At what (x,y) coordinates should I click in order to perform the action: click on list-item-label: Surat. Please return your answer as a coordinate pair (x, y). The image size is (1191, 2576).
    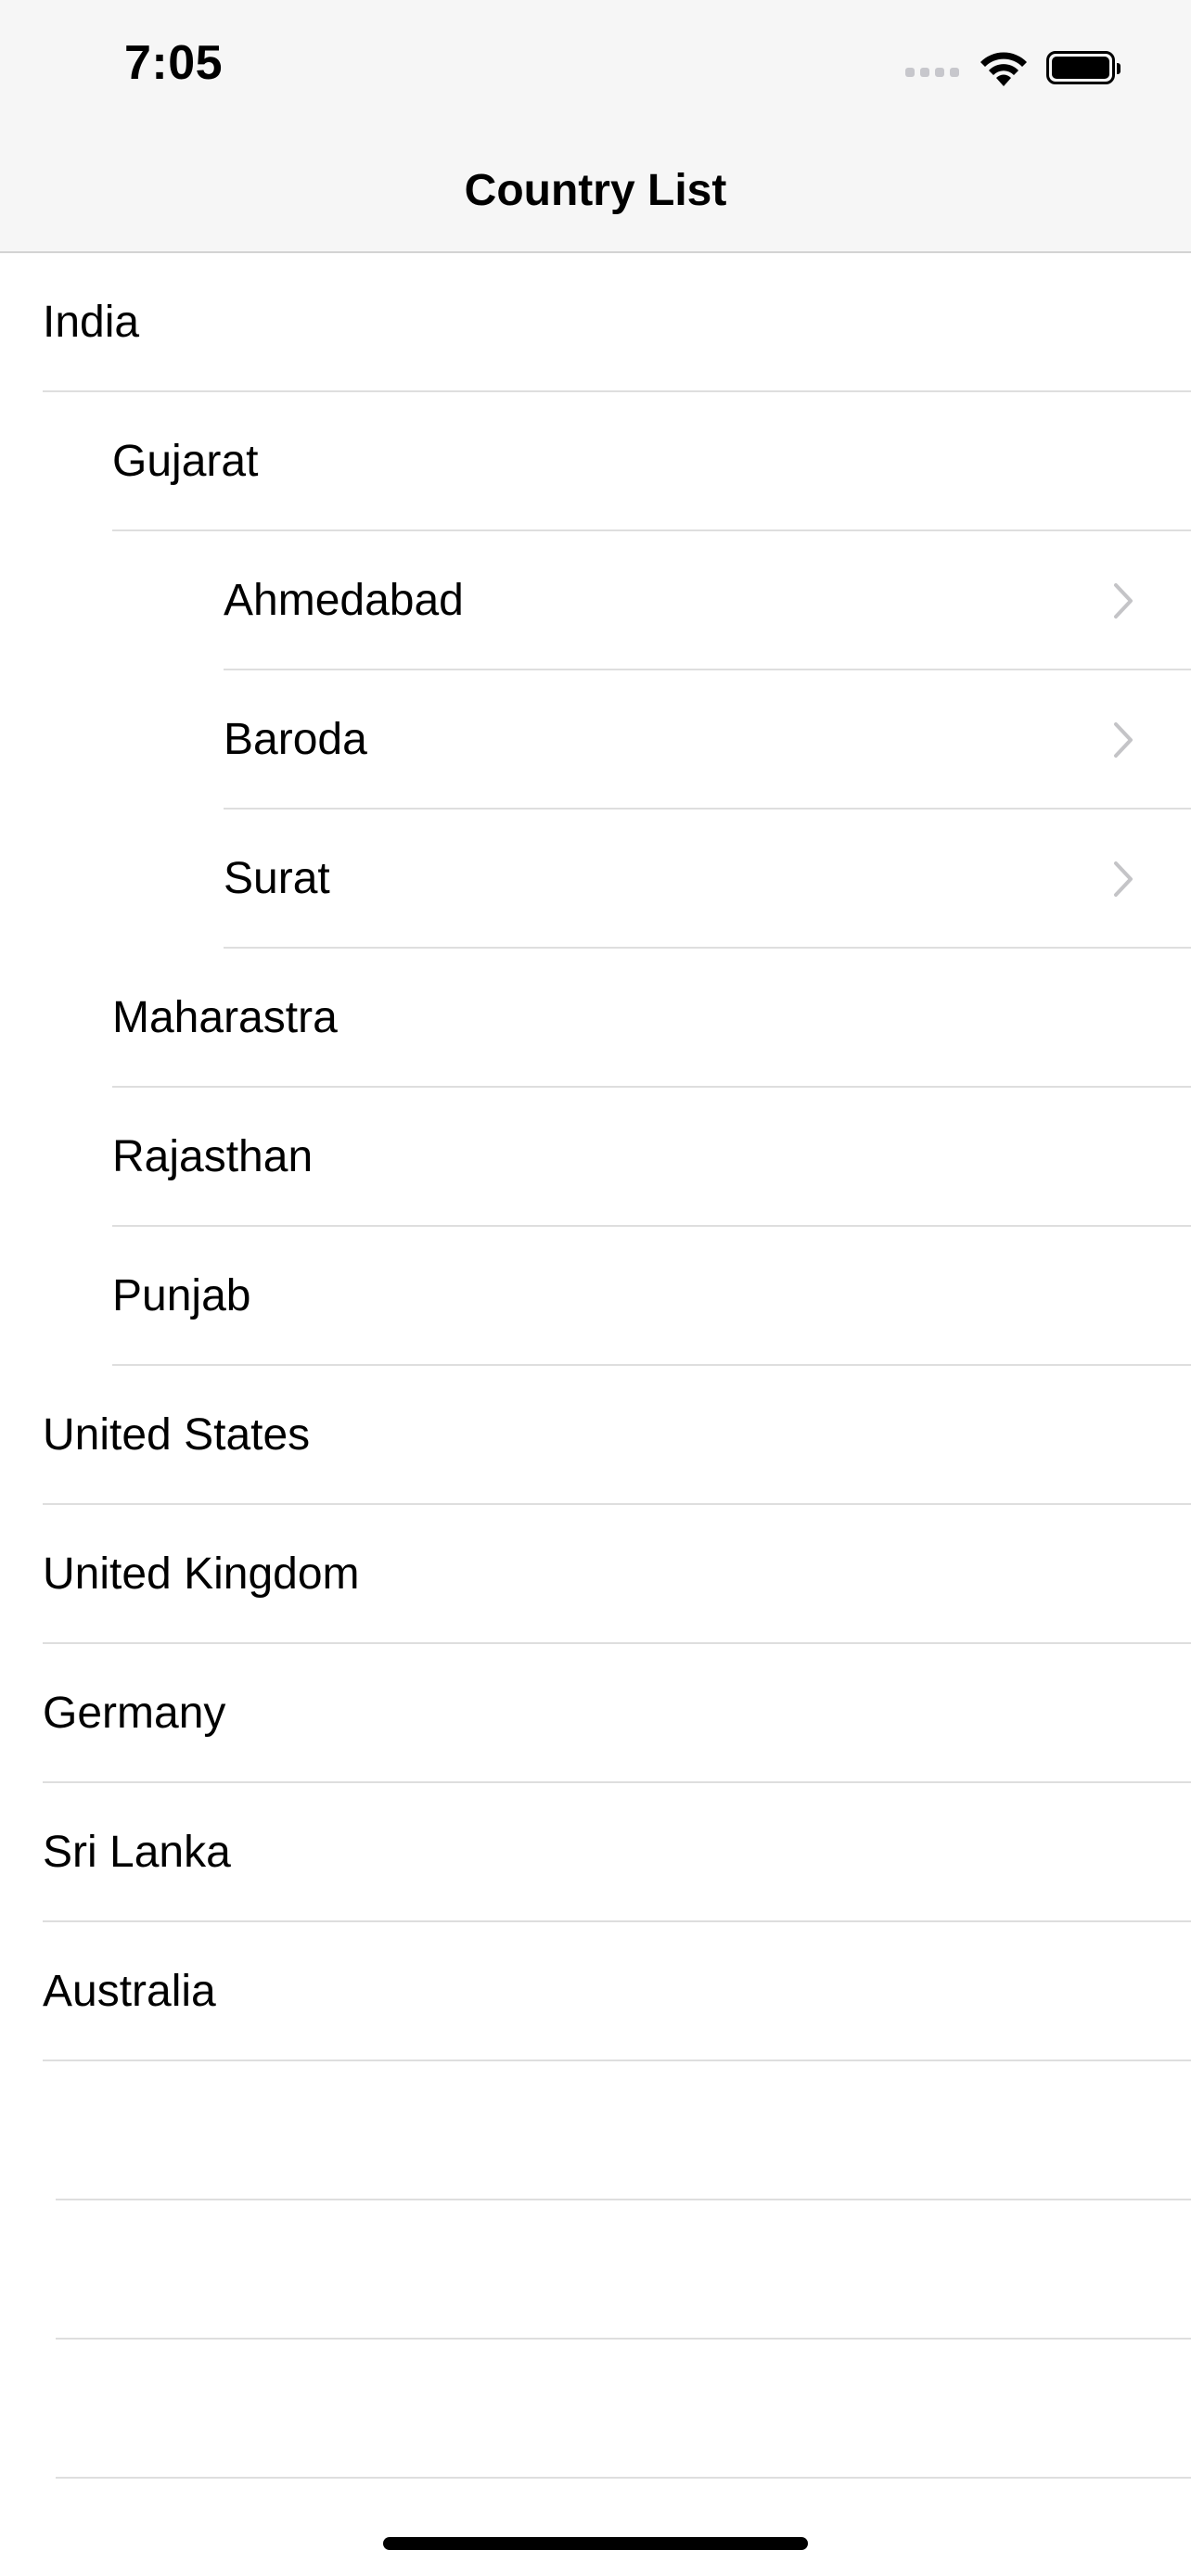
    Looking at the image, I should click on (277, 879).